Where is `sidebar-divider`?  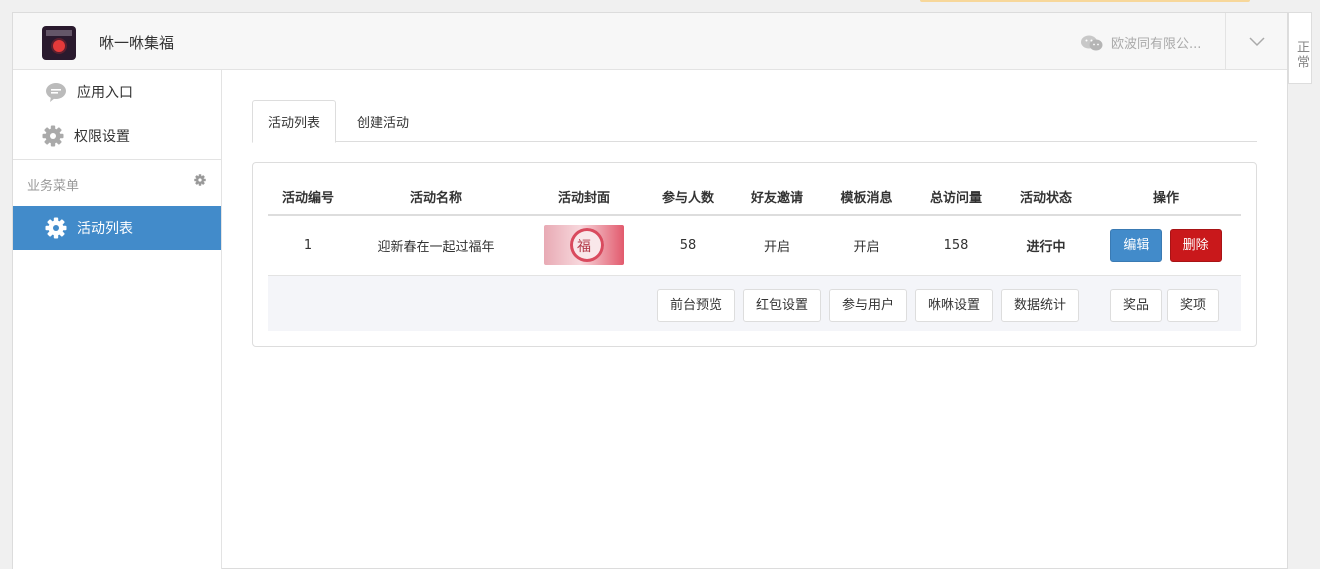
sidebar-divider is located at coordinates (117, 159).